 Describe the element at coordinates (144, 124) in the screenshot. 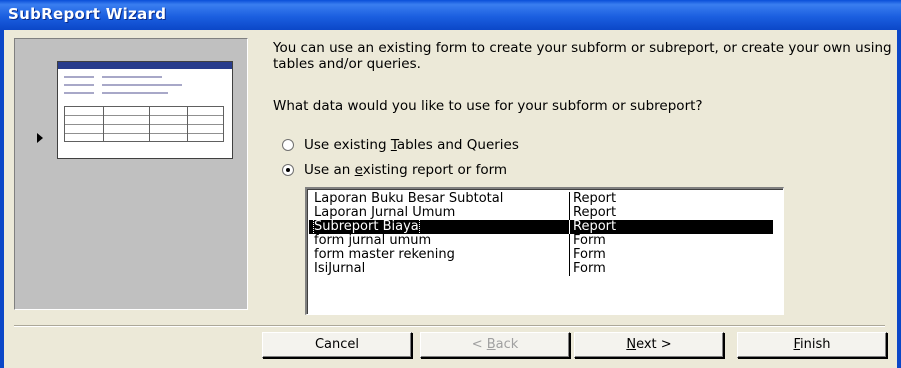

I see `preview-grid` at that location.